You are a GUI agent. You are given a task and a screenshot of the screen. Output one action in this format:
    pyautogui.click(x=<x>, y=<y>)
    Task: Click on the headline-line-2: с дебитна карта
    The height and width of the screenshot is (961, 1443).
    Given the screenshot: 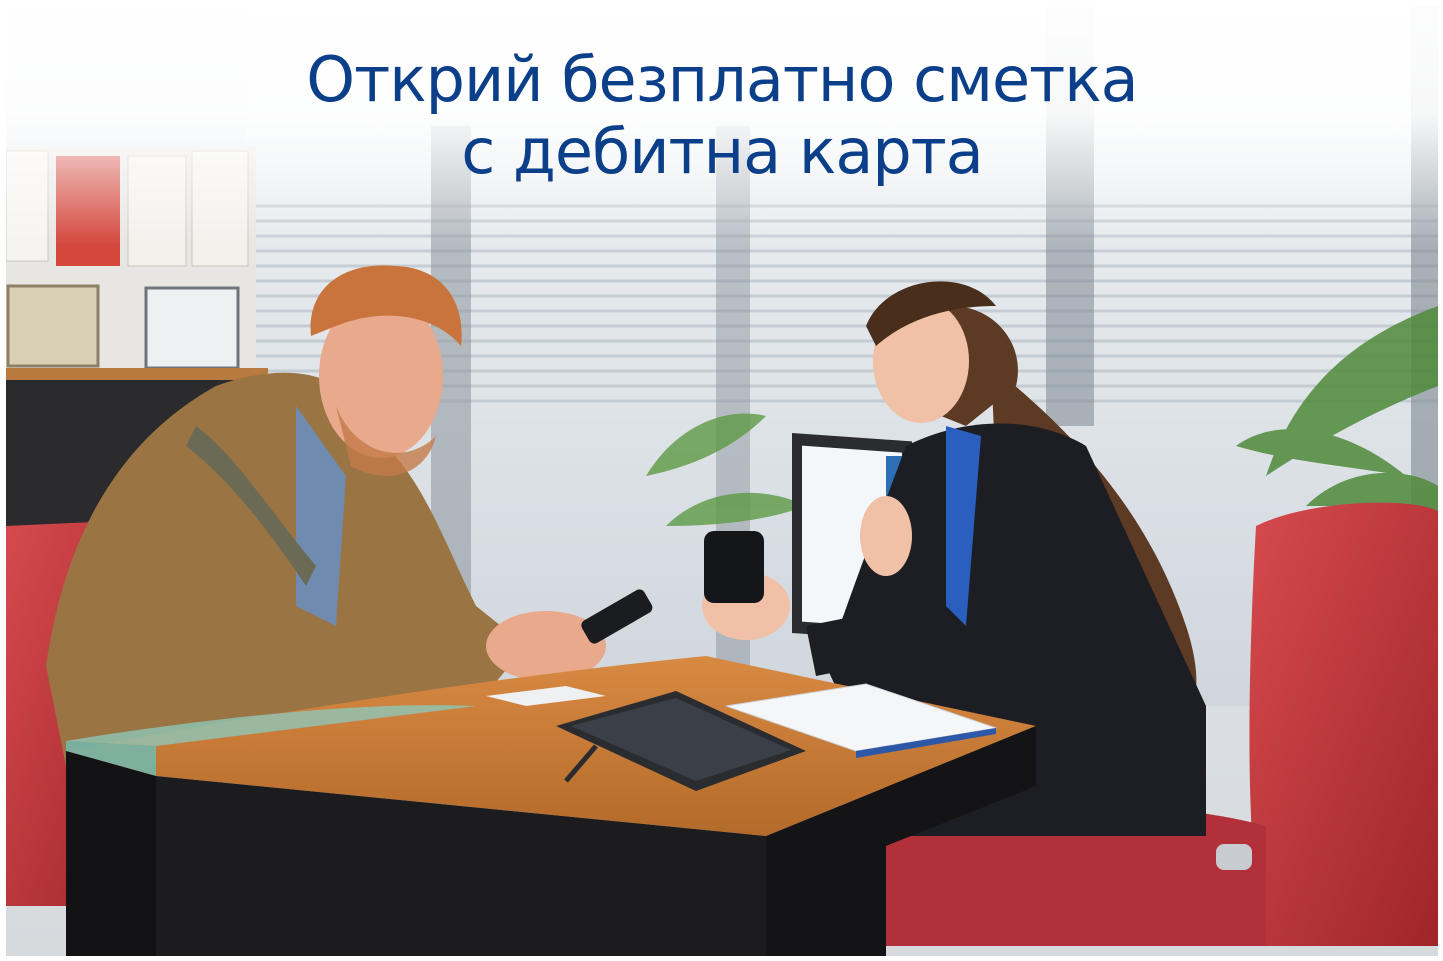 What is the action you would take?
    pyautogui.click(x=722, y=151)
    